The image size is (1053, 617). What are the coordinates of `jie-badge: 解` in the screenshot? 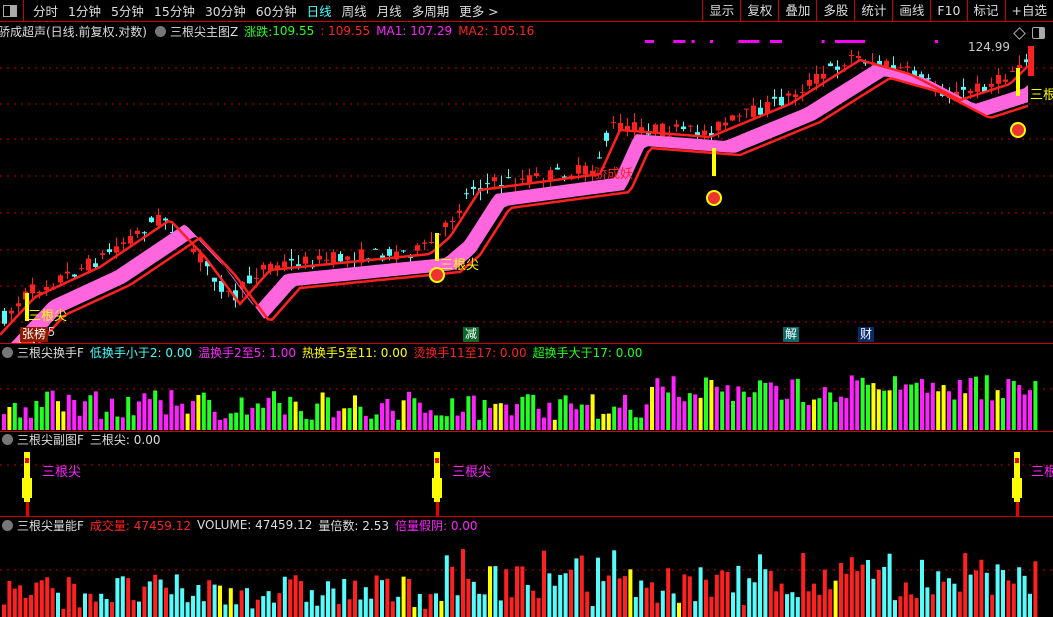 It's located at (791, 334).